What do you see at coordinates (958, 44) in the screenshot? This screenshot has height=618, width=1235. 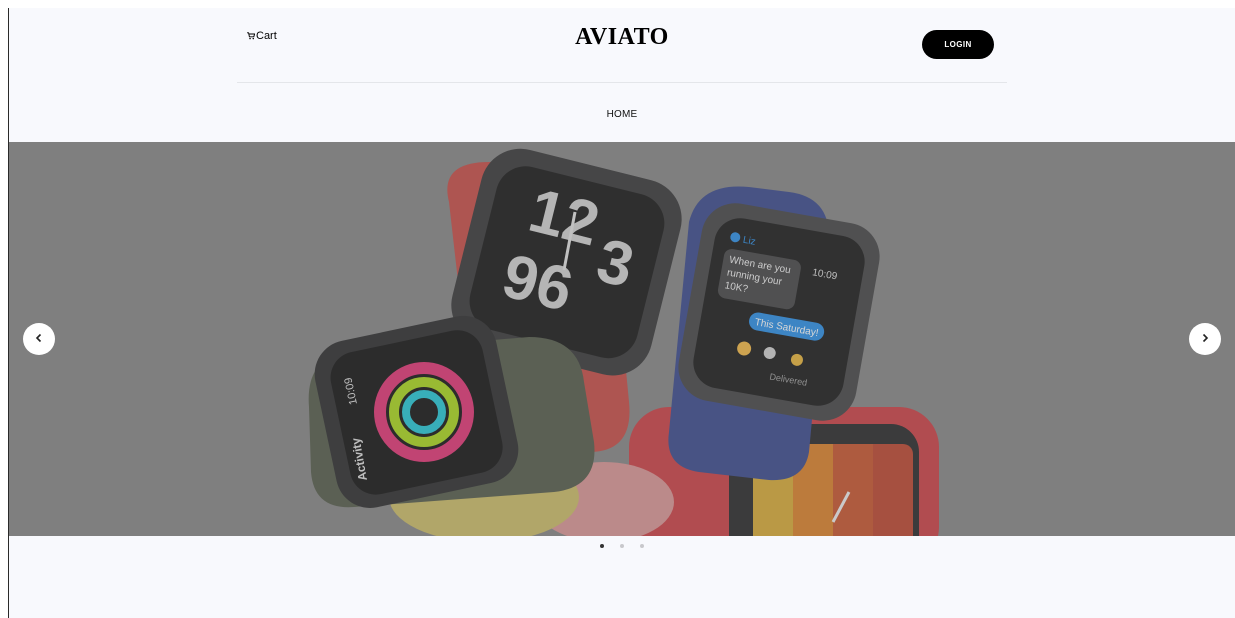 I see `login-button: LOGIN` at bounding box center [958, 44].